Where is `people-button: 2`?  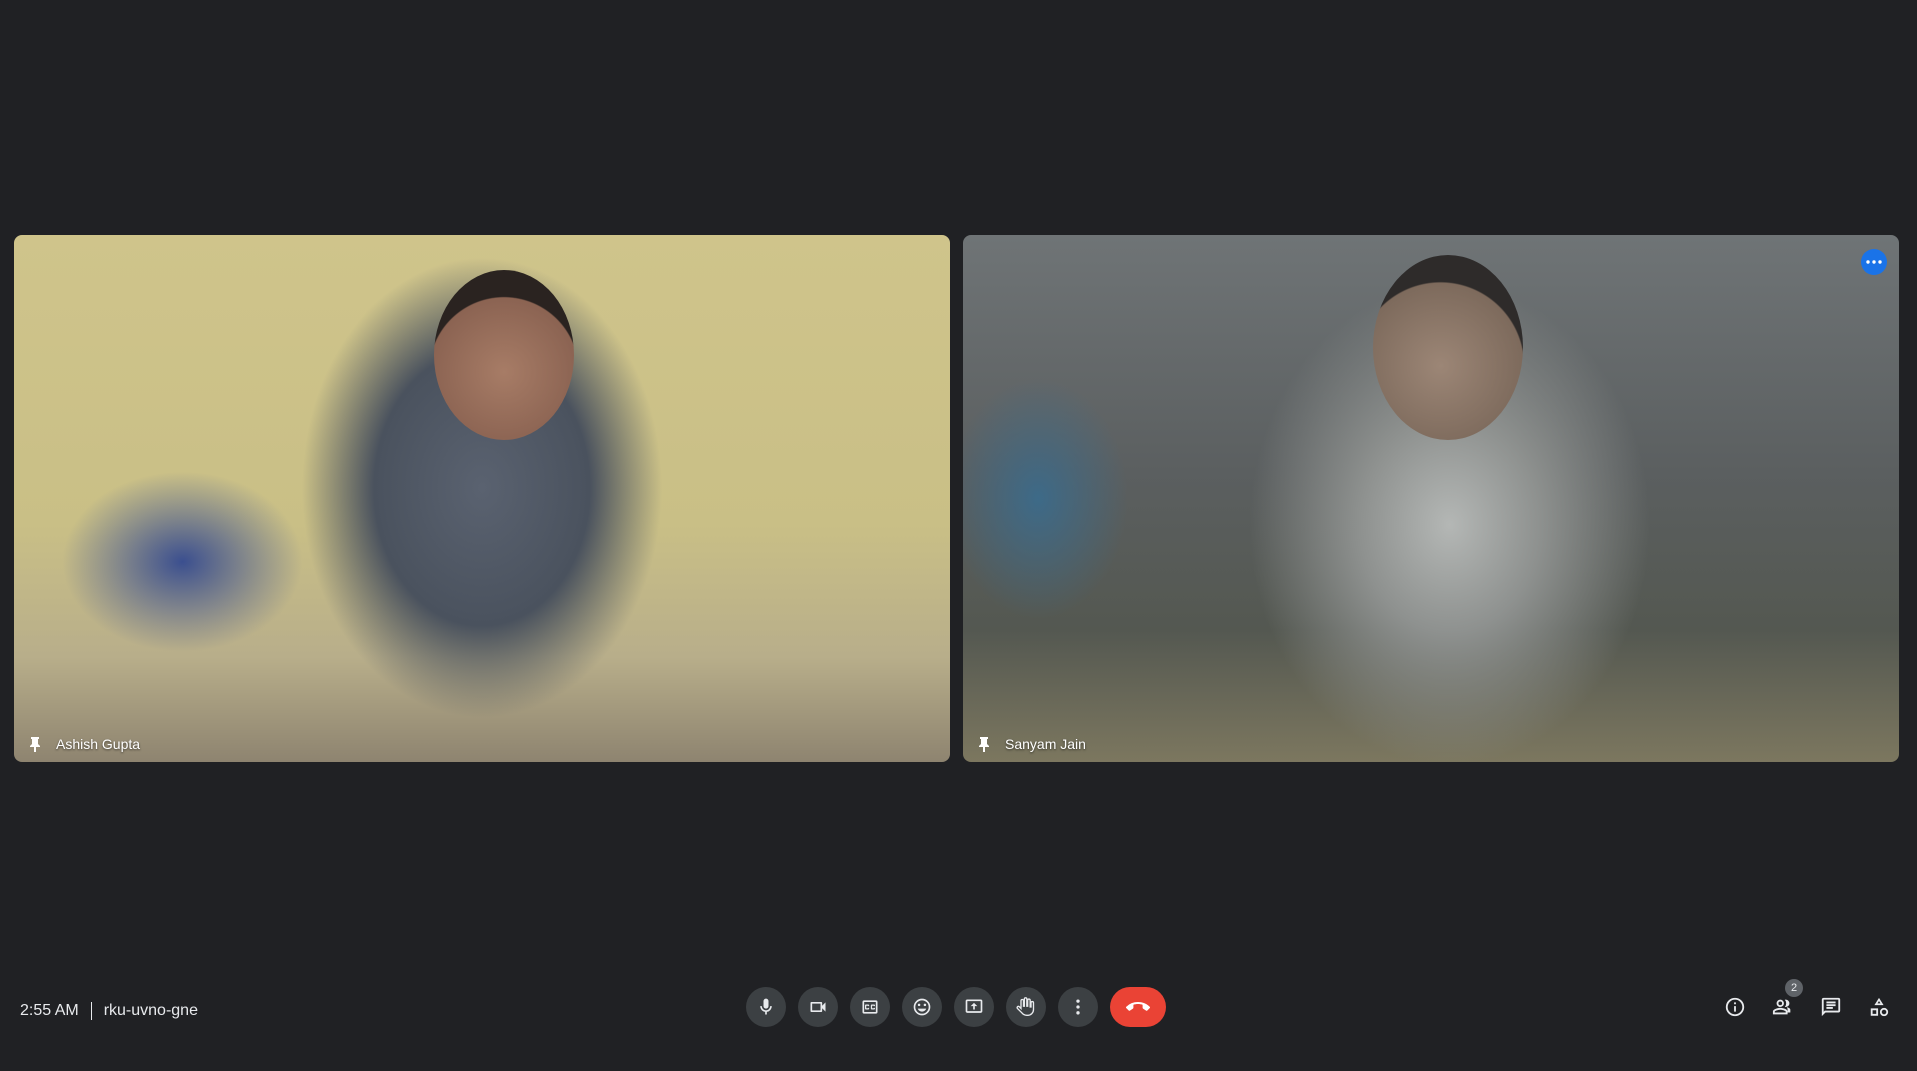 people-button: 2 is located at coordinates (1783, 1003).